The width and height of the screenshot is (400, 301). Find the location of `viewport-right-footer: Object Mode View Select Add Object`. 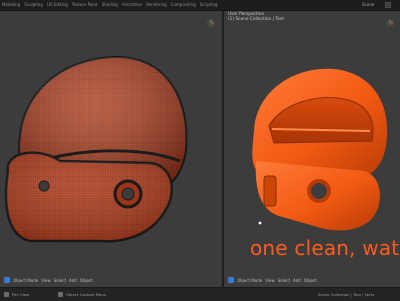

viewport-right-footer: Object Mode View Select Add Object is located at coordinates (312, 280).